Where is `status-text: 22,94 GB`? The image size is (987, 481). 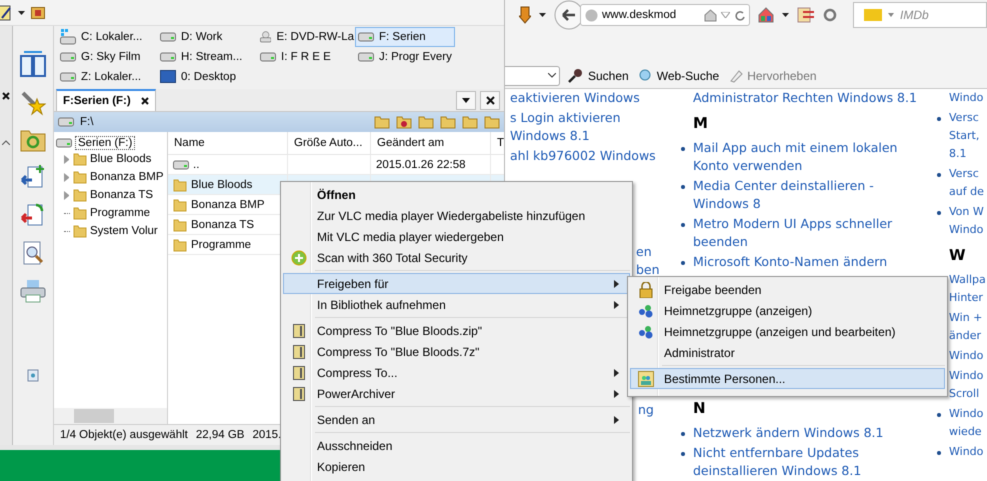
status-text: 22,94 GB is located at coordinates (220, 435).